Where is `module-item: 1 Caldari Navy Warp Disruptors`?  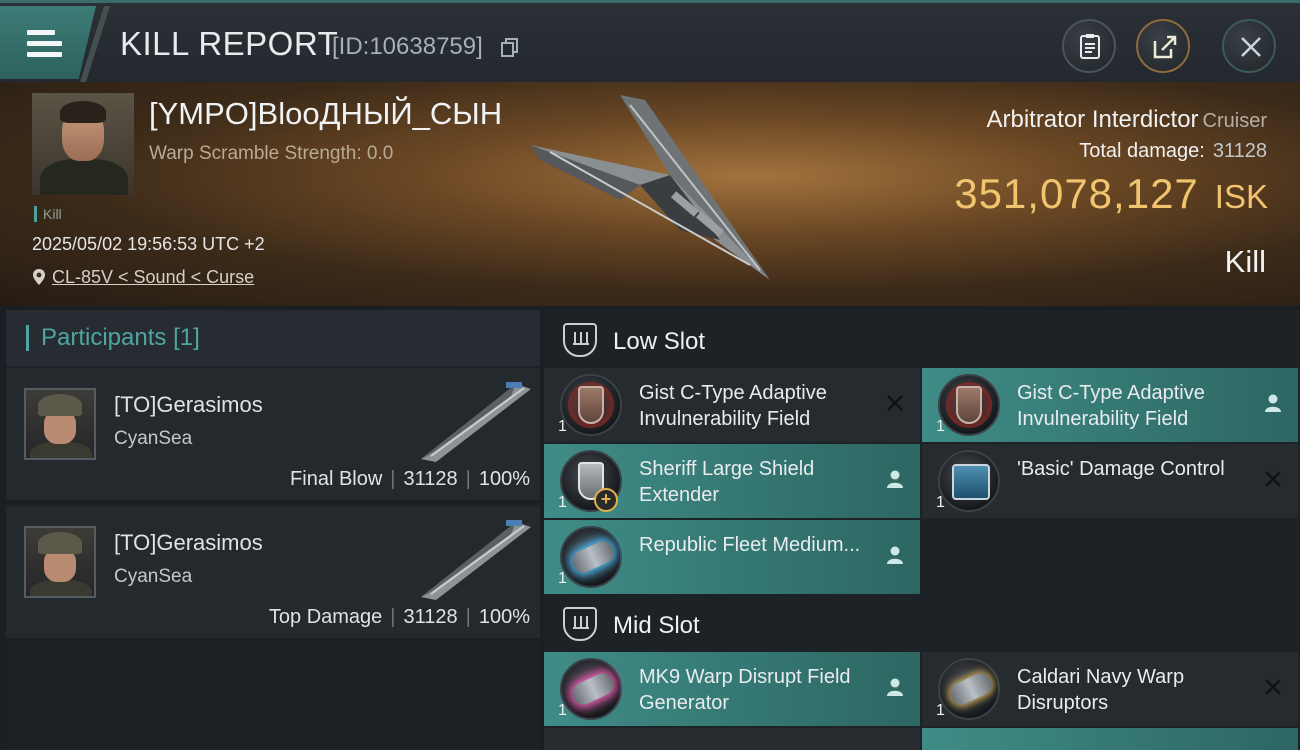 module-item: 1 Caldari Navy Warp Disruptors is located at coordinates (1110, 689).